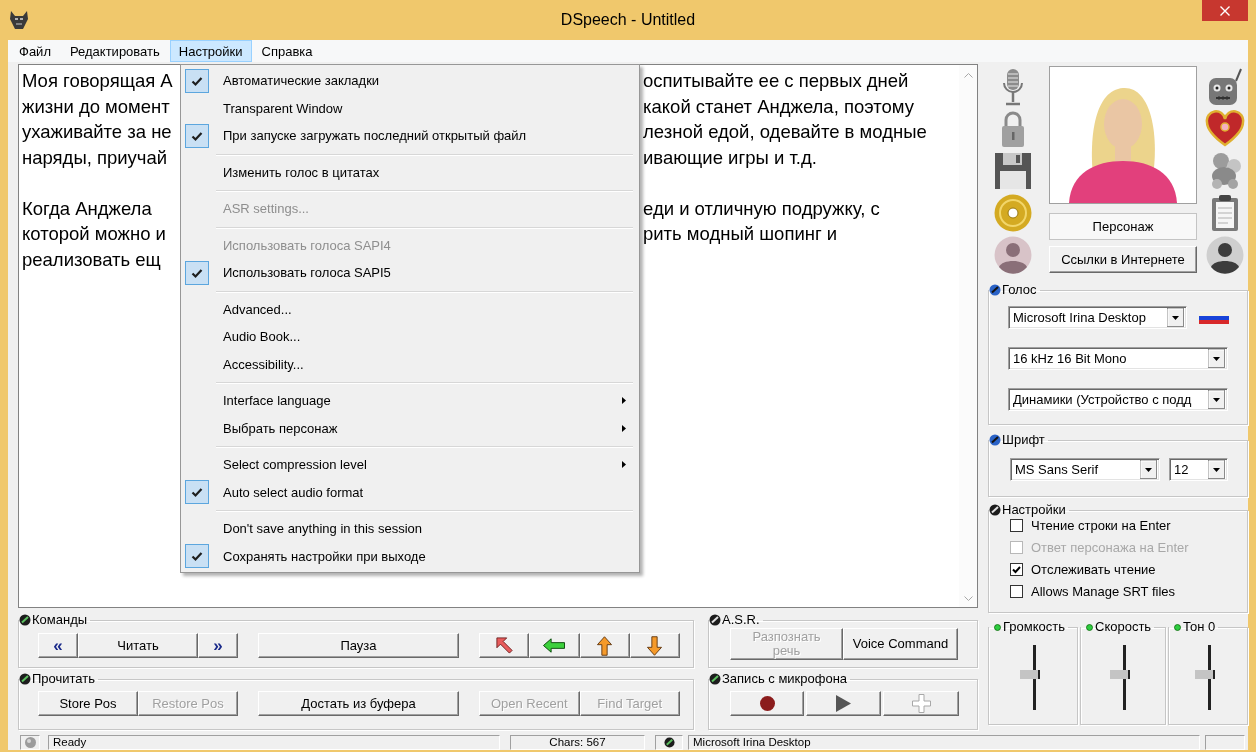 The height and width of the screenshot is (752, 1256). What do you see at coordinates (1101, 525) in the screenshot?
I see `checkbox-label: Чтение строки на Enter` at bounding box center [1101, 525].